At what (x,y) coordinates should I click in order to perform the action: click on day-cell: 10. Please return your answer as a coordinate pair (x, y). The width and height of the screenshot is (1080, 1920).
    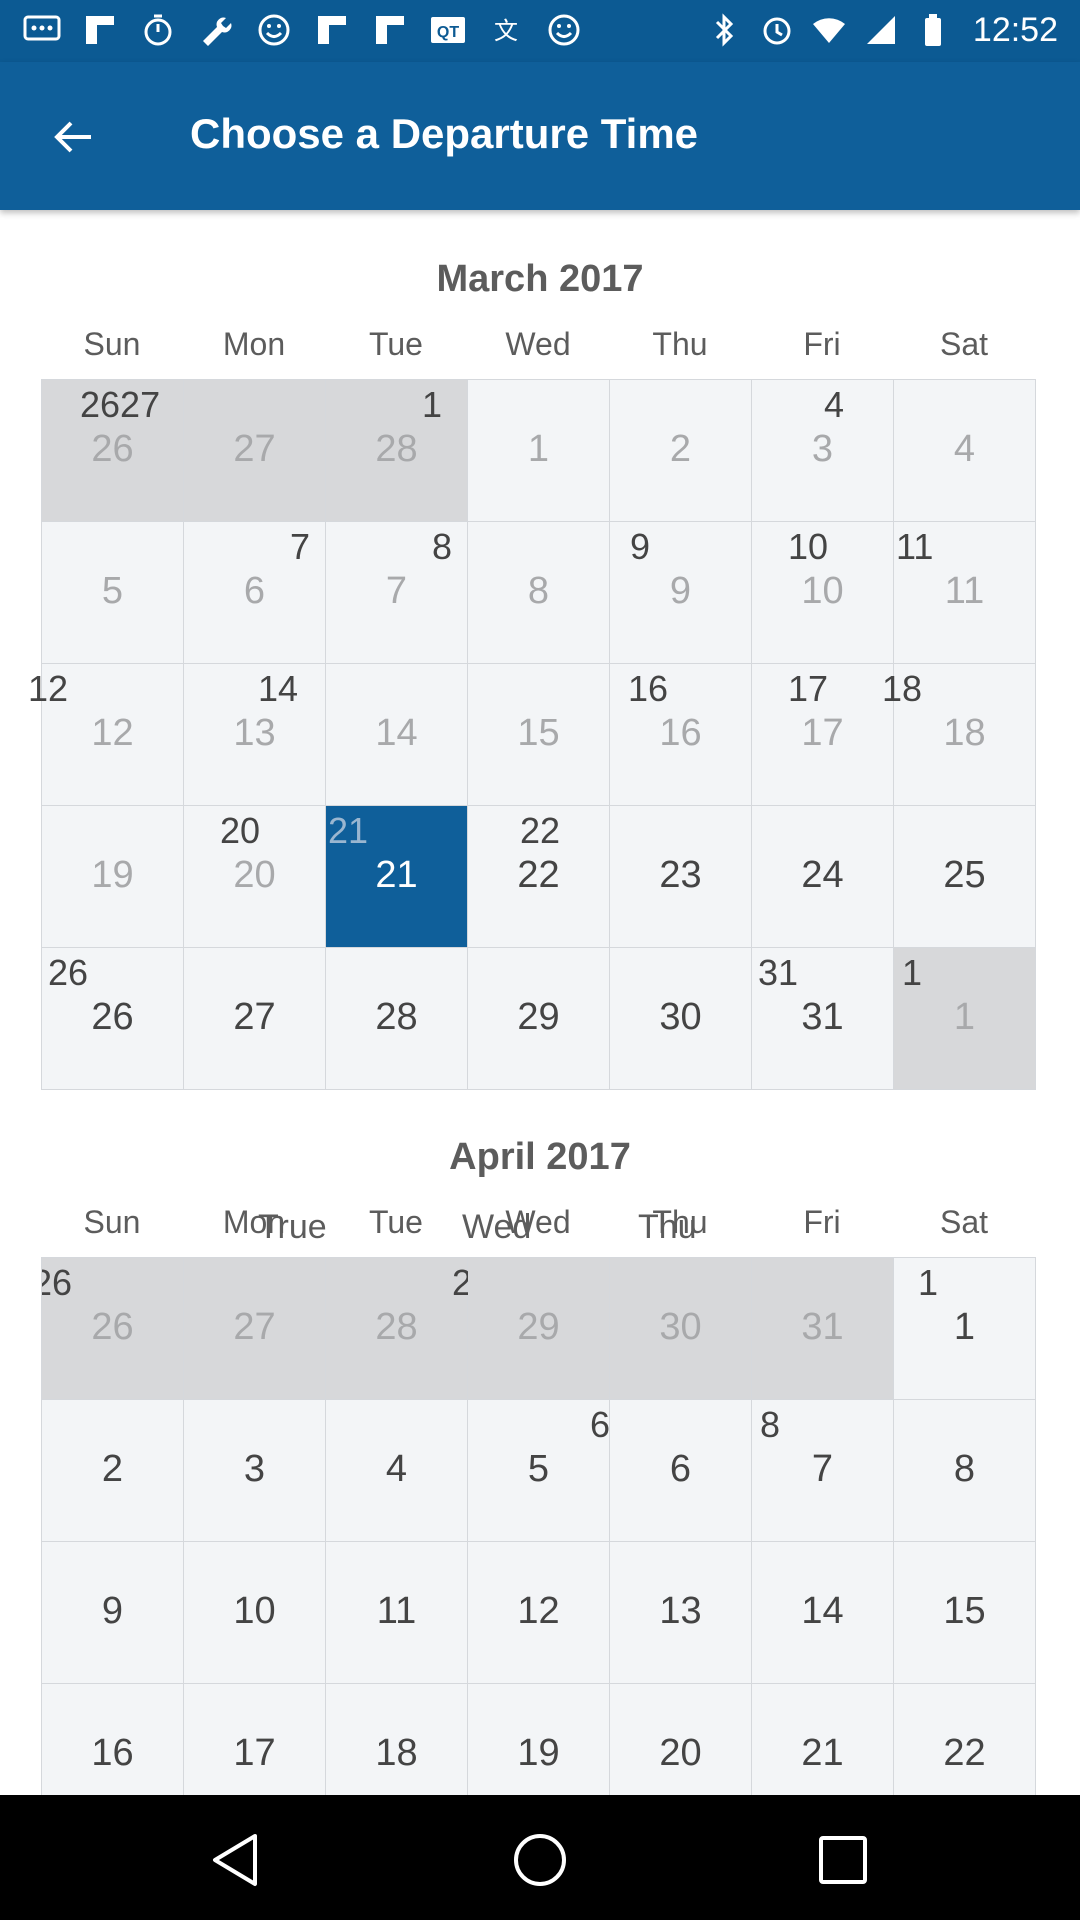
    Looking at the image, I should click on (255, 1613).